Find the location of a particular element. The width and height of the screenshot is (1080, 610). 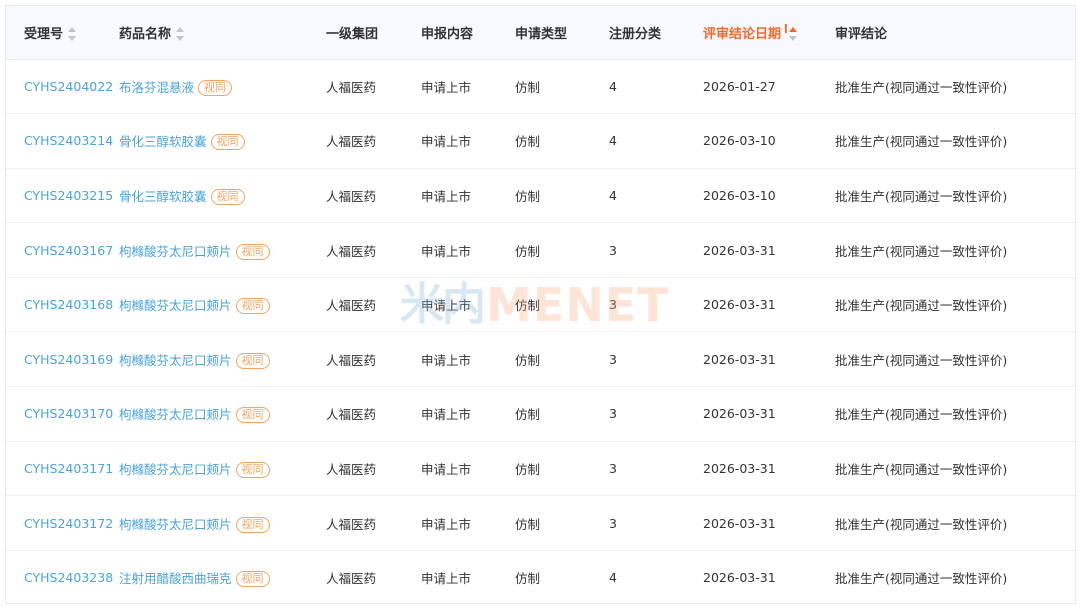

cell-acceptance-no: CYHS2403171 is located at coordinates (62, 469).